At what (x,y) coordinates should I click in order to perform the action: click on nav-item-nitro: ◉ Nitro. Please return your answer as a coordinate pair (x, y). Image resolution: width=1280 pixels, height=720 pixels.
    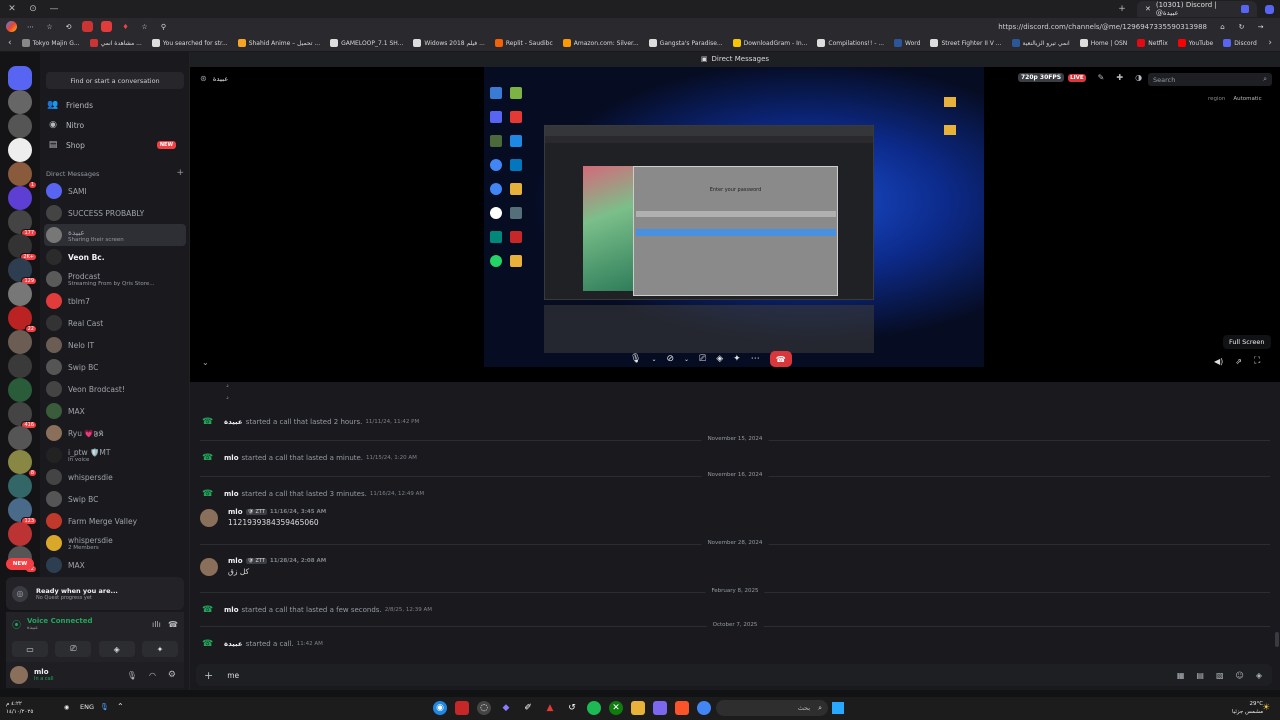
    Looking at the image, I should click on (115, 125).